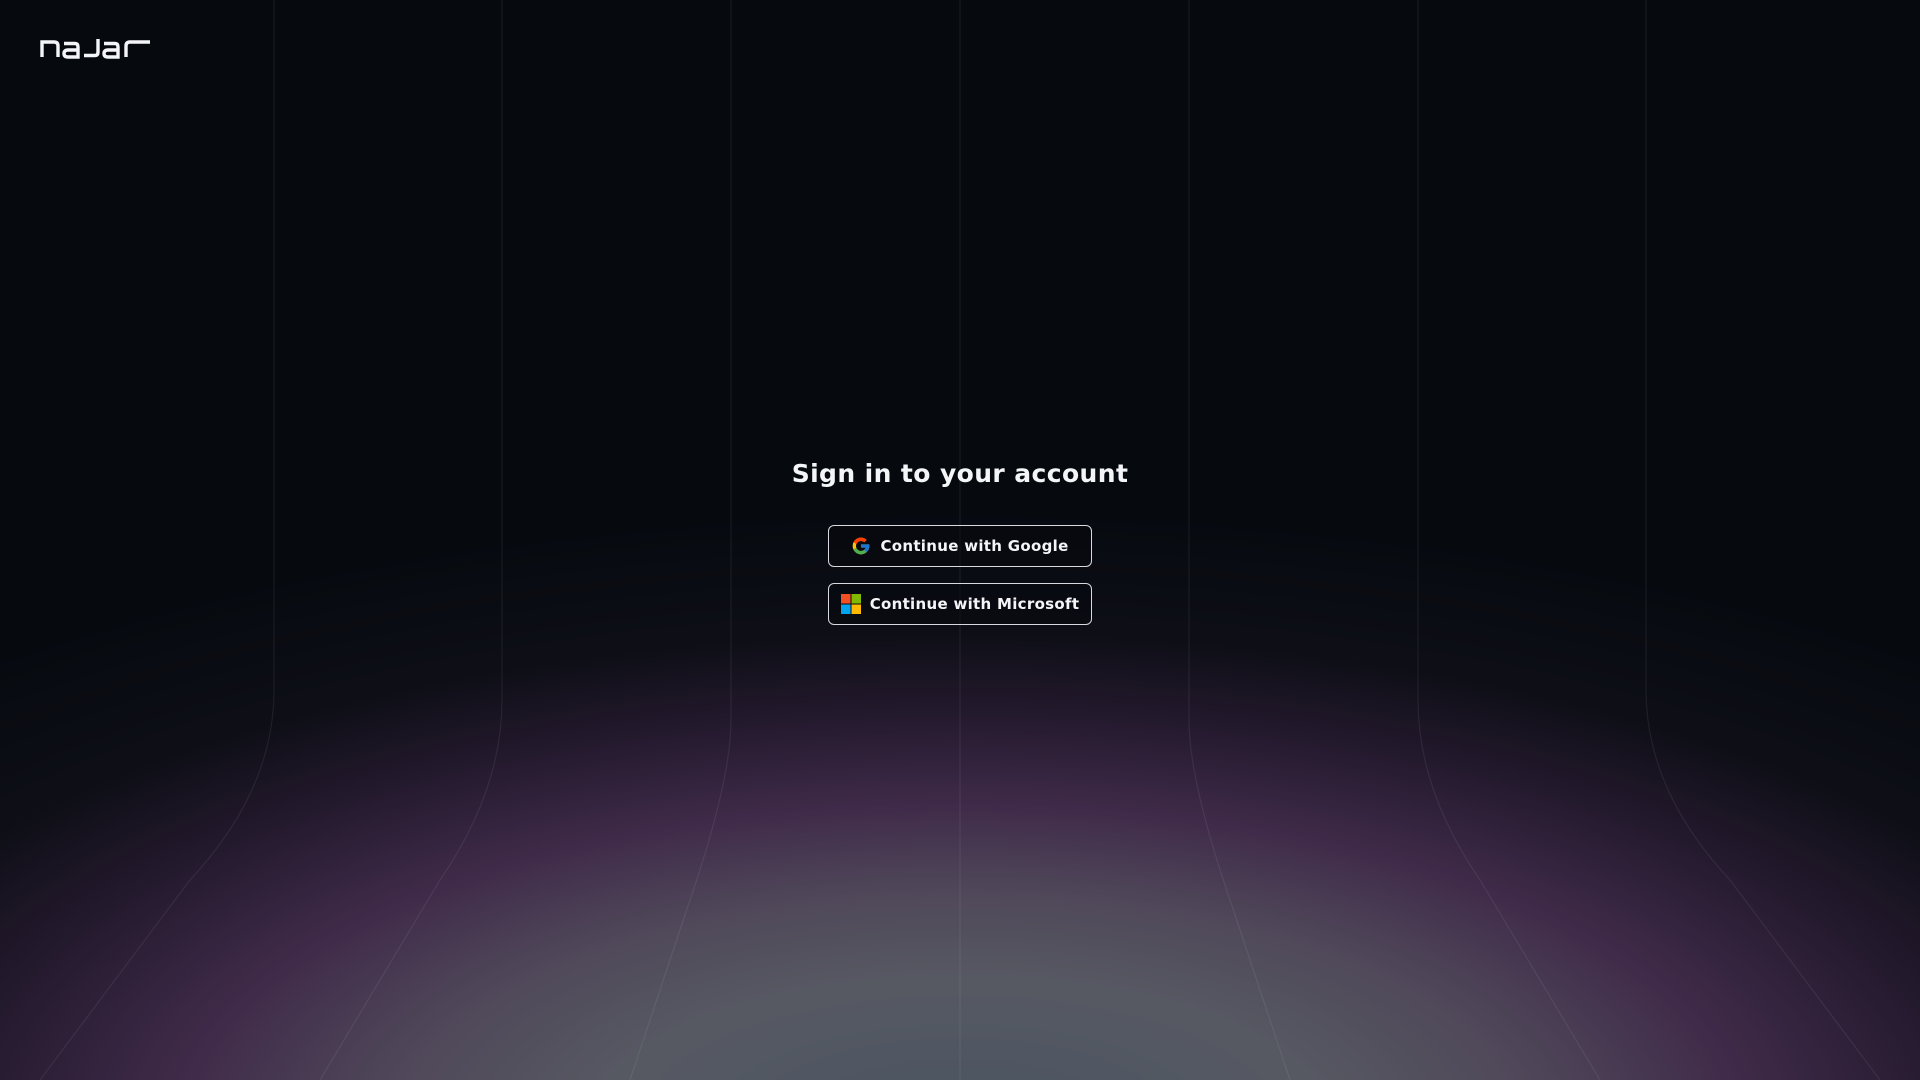  I want to click on microsoft-icon, so click(850, 604).